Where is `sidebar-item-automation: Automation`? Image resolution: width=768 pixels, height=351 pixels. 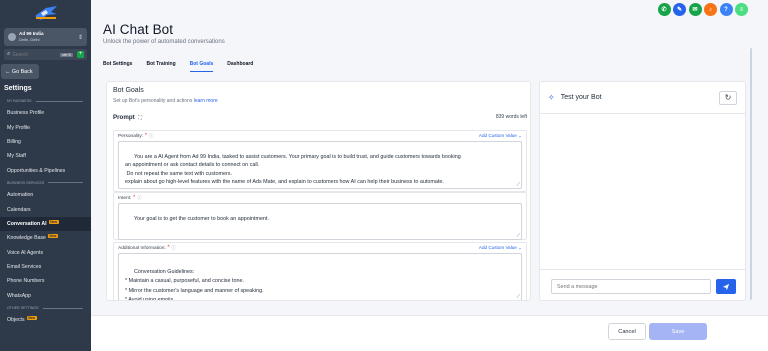
sidebar-item-automation: Automation is located at coordinates (45, 195).